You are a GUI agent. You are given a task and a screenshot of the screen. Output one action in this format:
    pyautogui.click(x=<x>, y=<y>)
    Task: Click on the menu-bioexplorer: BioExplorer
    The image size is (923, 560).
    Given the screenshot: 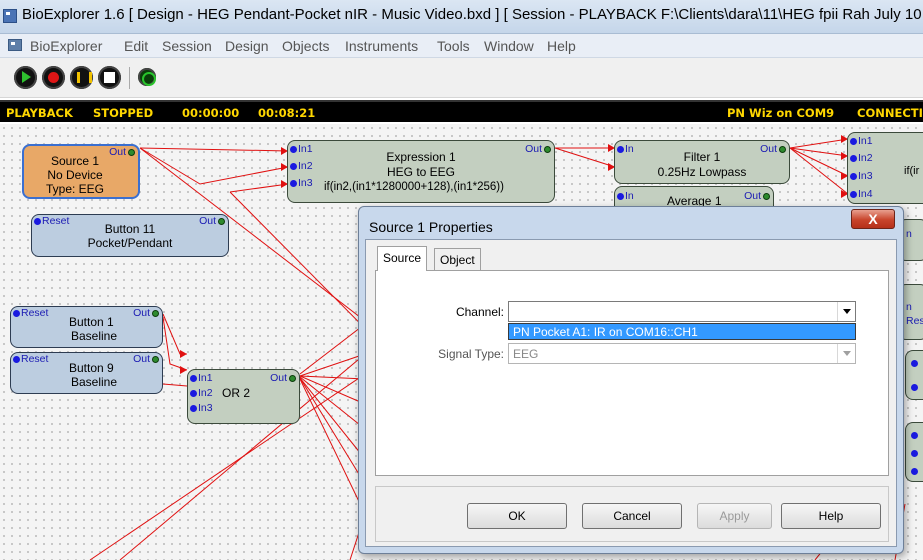 What is the action you would take?
    pyautogui.click(x=66, y=46)
    